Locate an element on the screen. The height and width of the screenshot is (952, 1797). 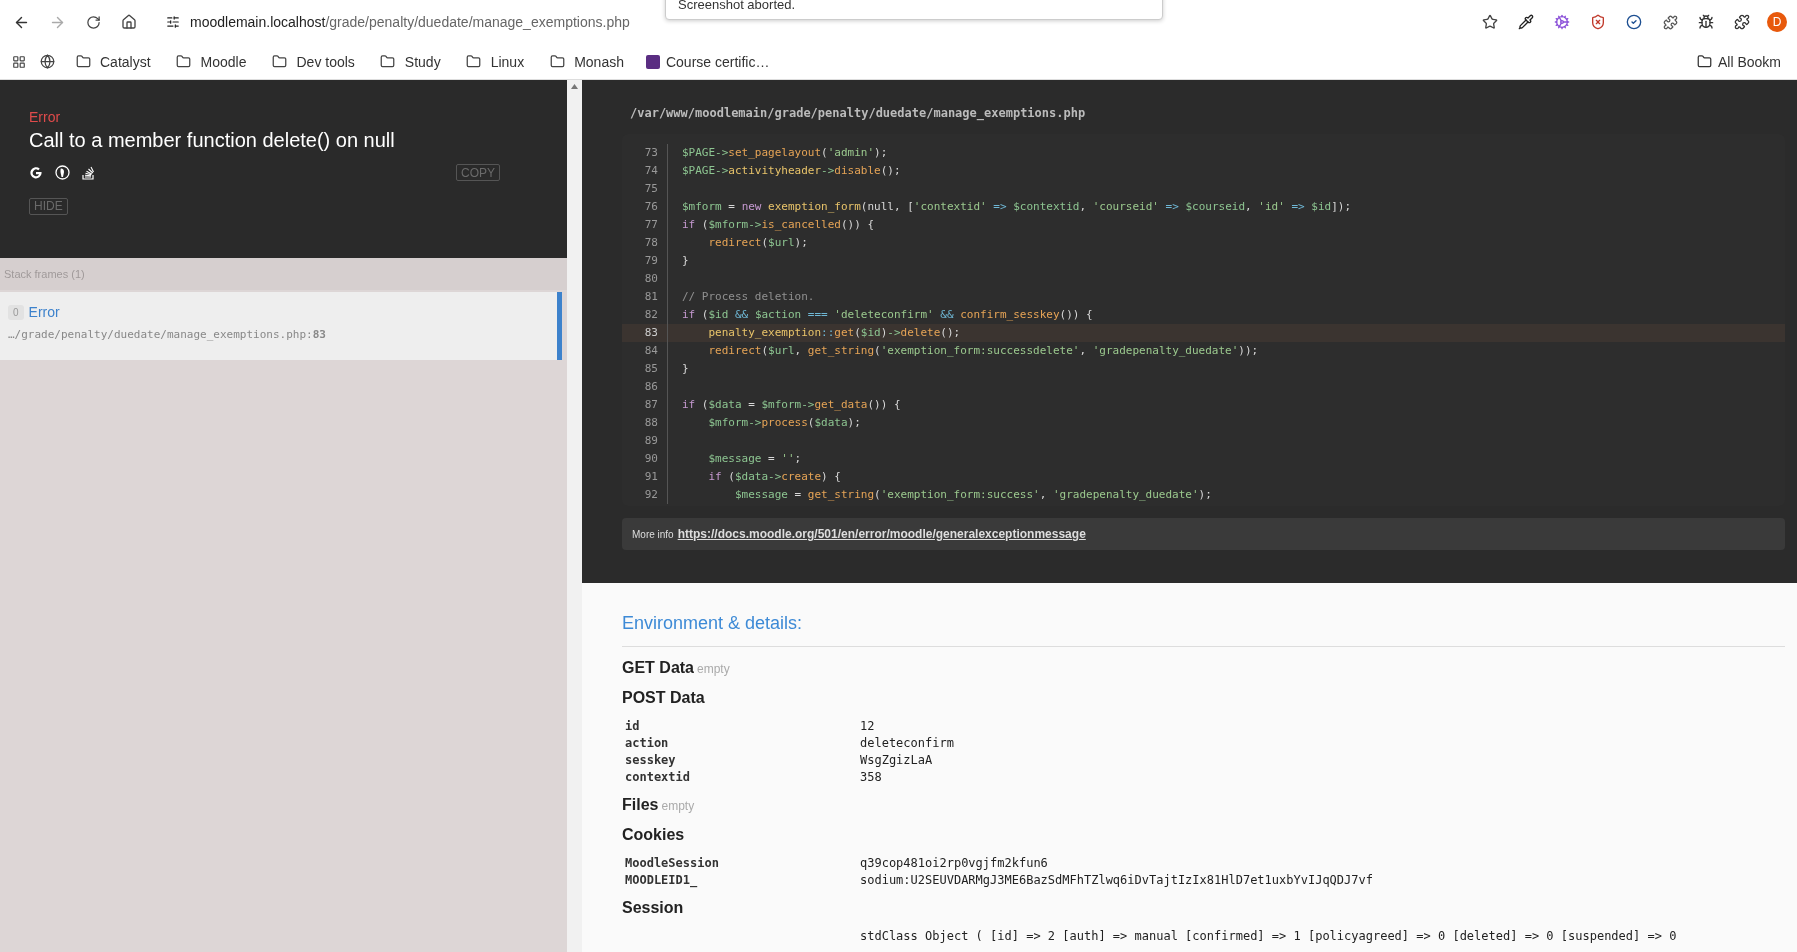
shield-icon is located at coordinates (1598, 22).